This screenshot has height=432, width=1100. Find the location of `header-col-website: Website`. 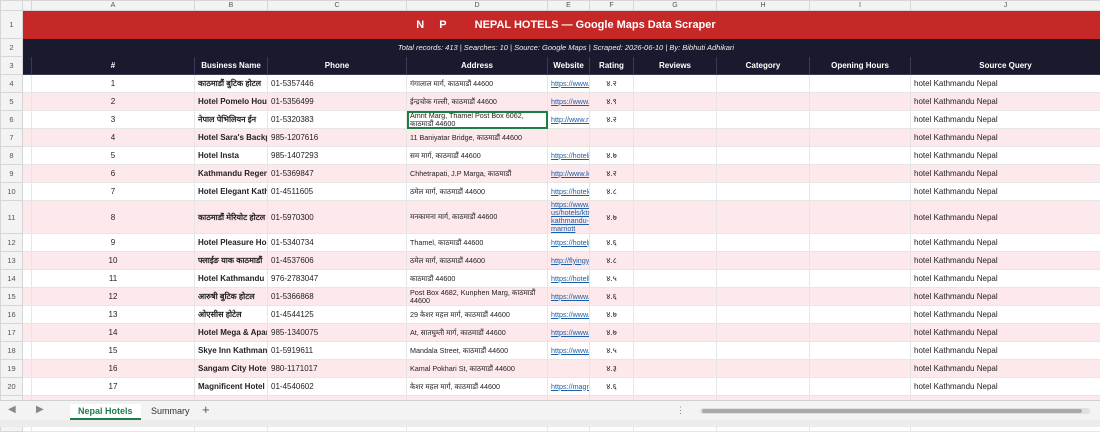

header-col-website: Website is located at coordinates (569, 66).